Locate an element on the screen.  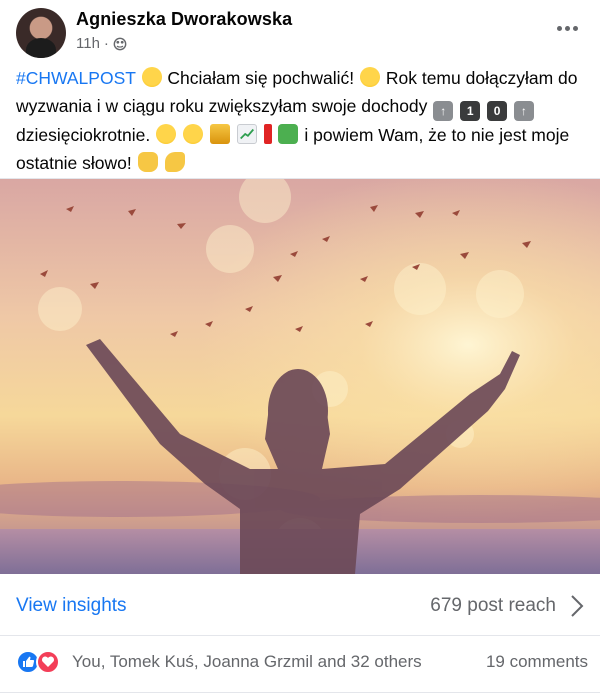
divider is located at coordinates (300, 692).